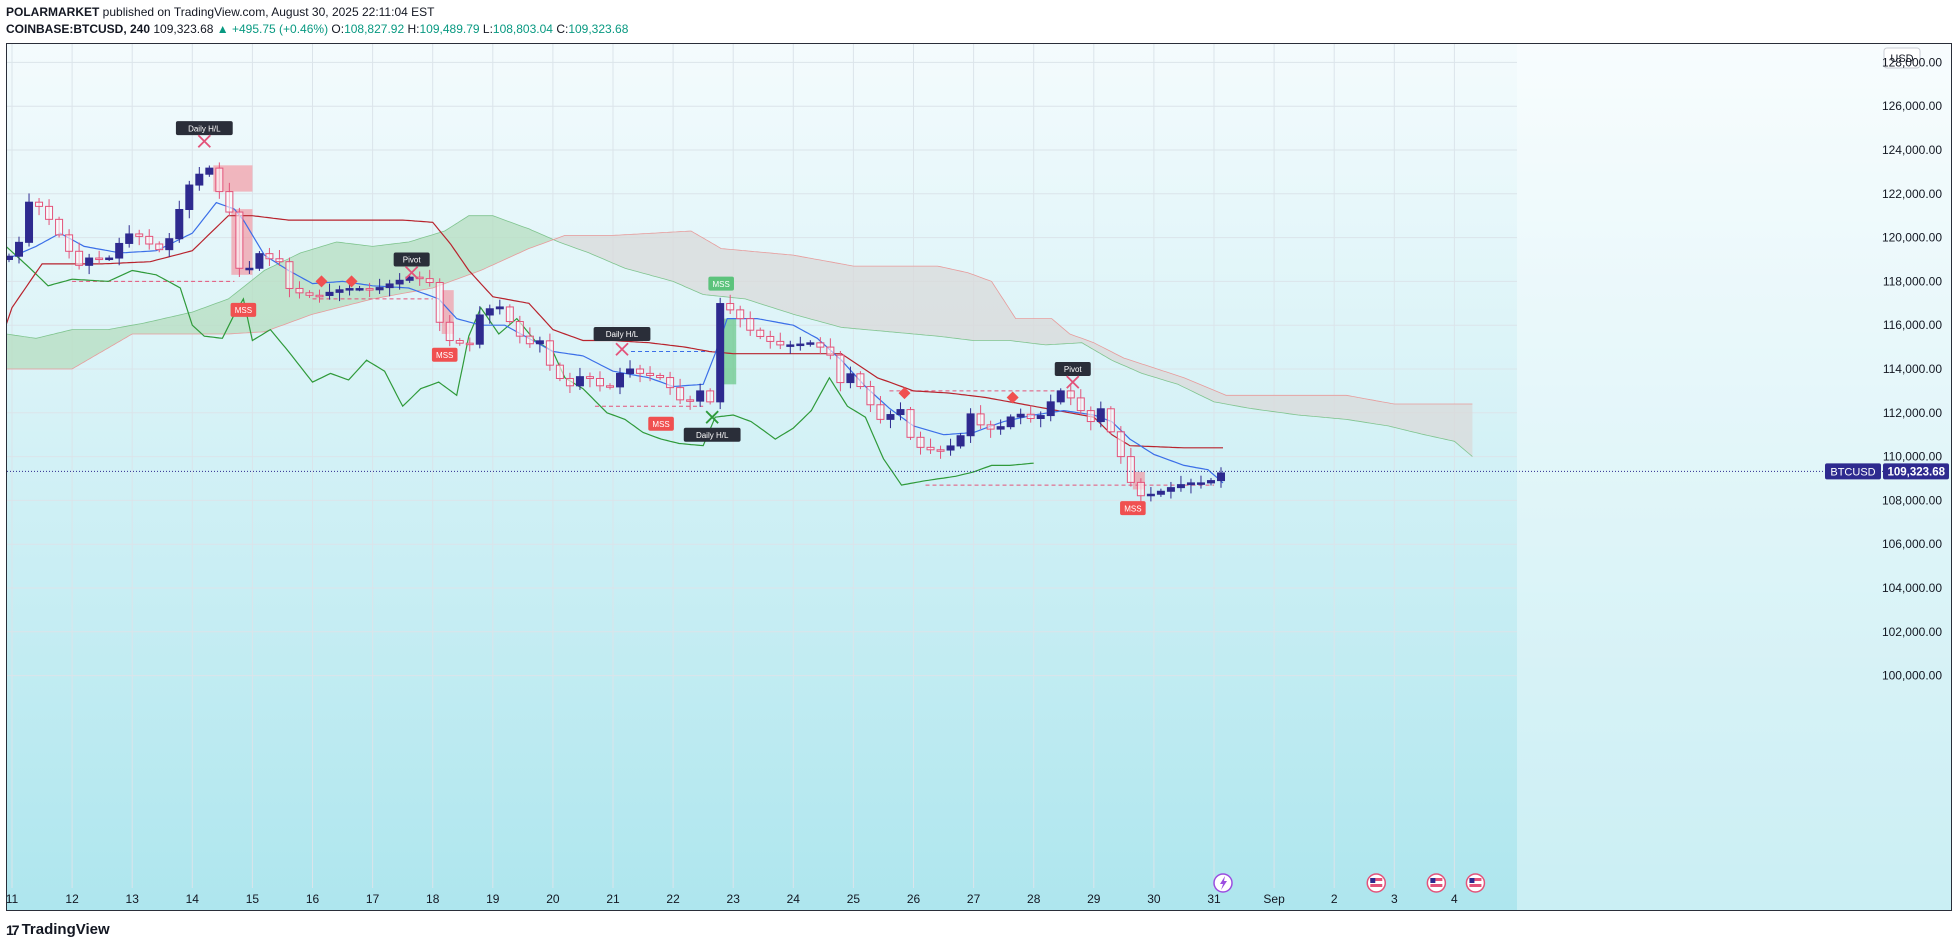 This screenshot has width=1957, height=947. Describe the element at coordinates (562, 29) in the screenshot. I see `close-label: C:` at that location.